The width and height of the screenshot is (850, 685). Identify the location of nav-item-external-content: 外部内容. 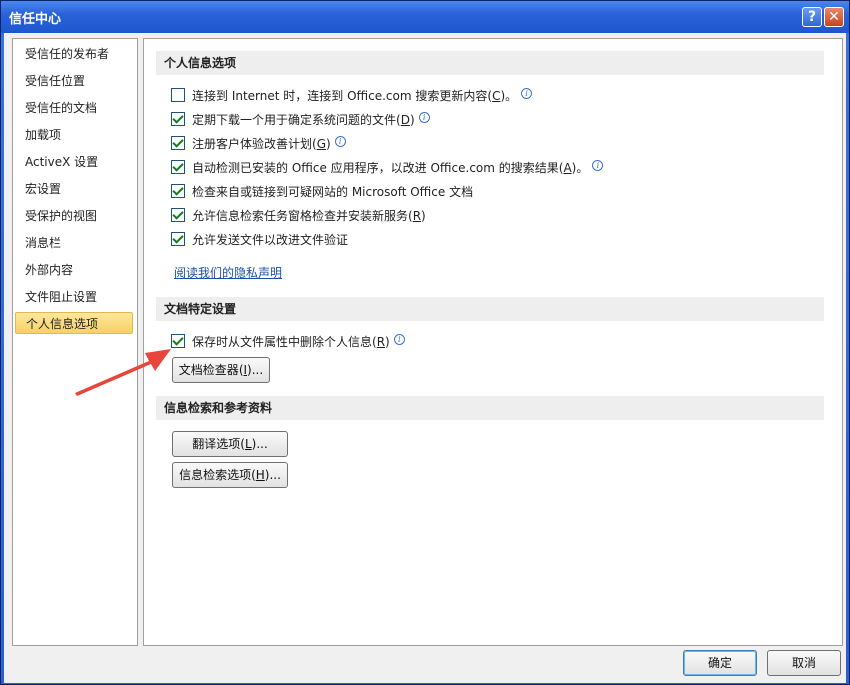
(74, 270).